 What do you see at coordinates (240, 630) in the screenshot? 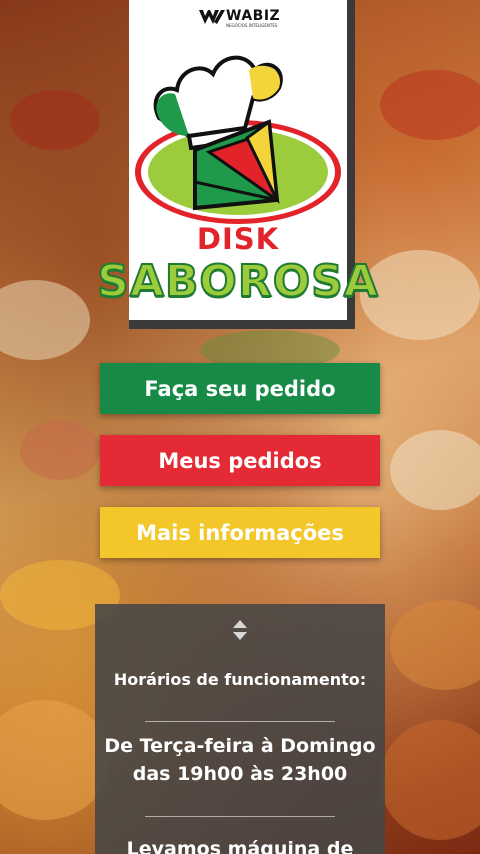
I see `chevron-up-down-icon` at bounding box center [240, 630].